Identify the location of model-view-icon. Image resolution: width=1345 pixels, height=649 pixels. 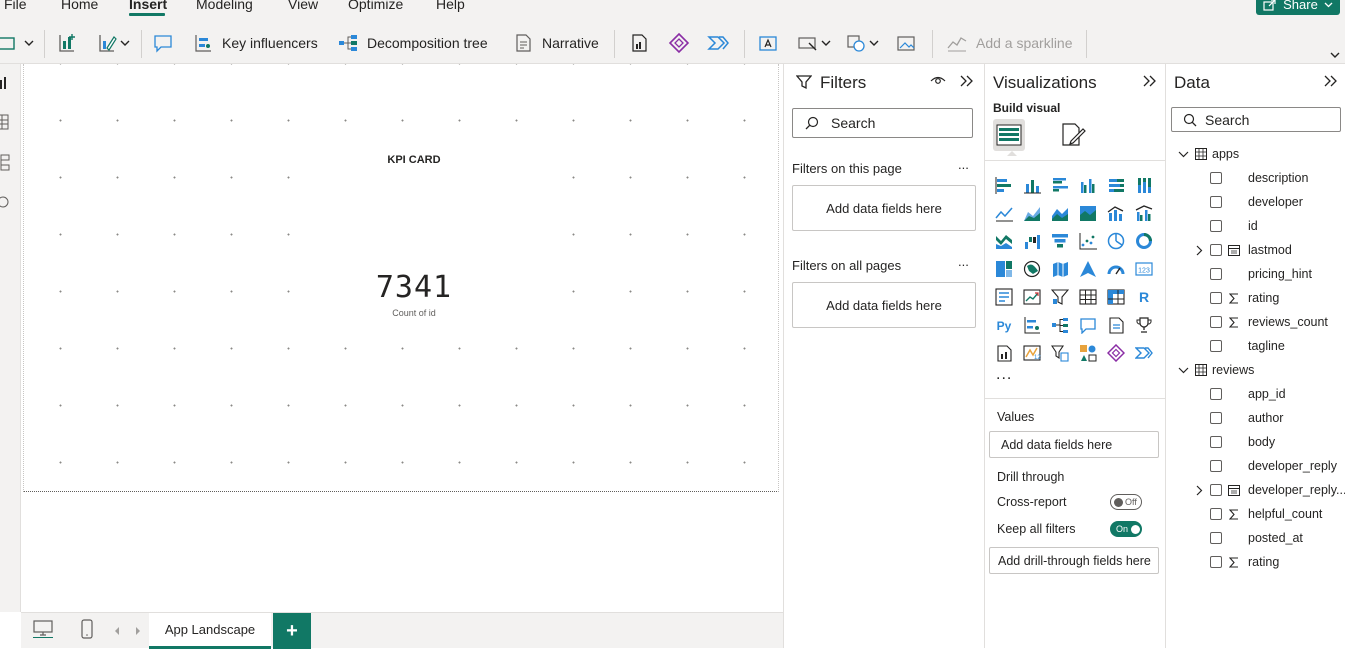
(5, 163).